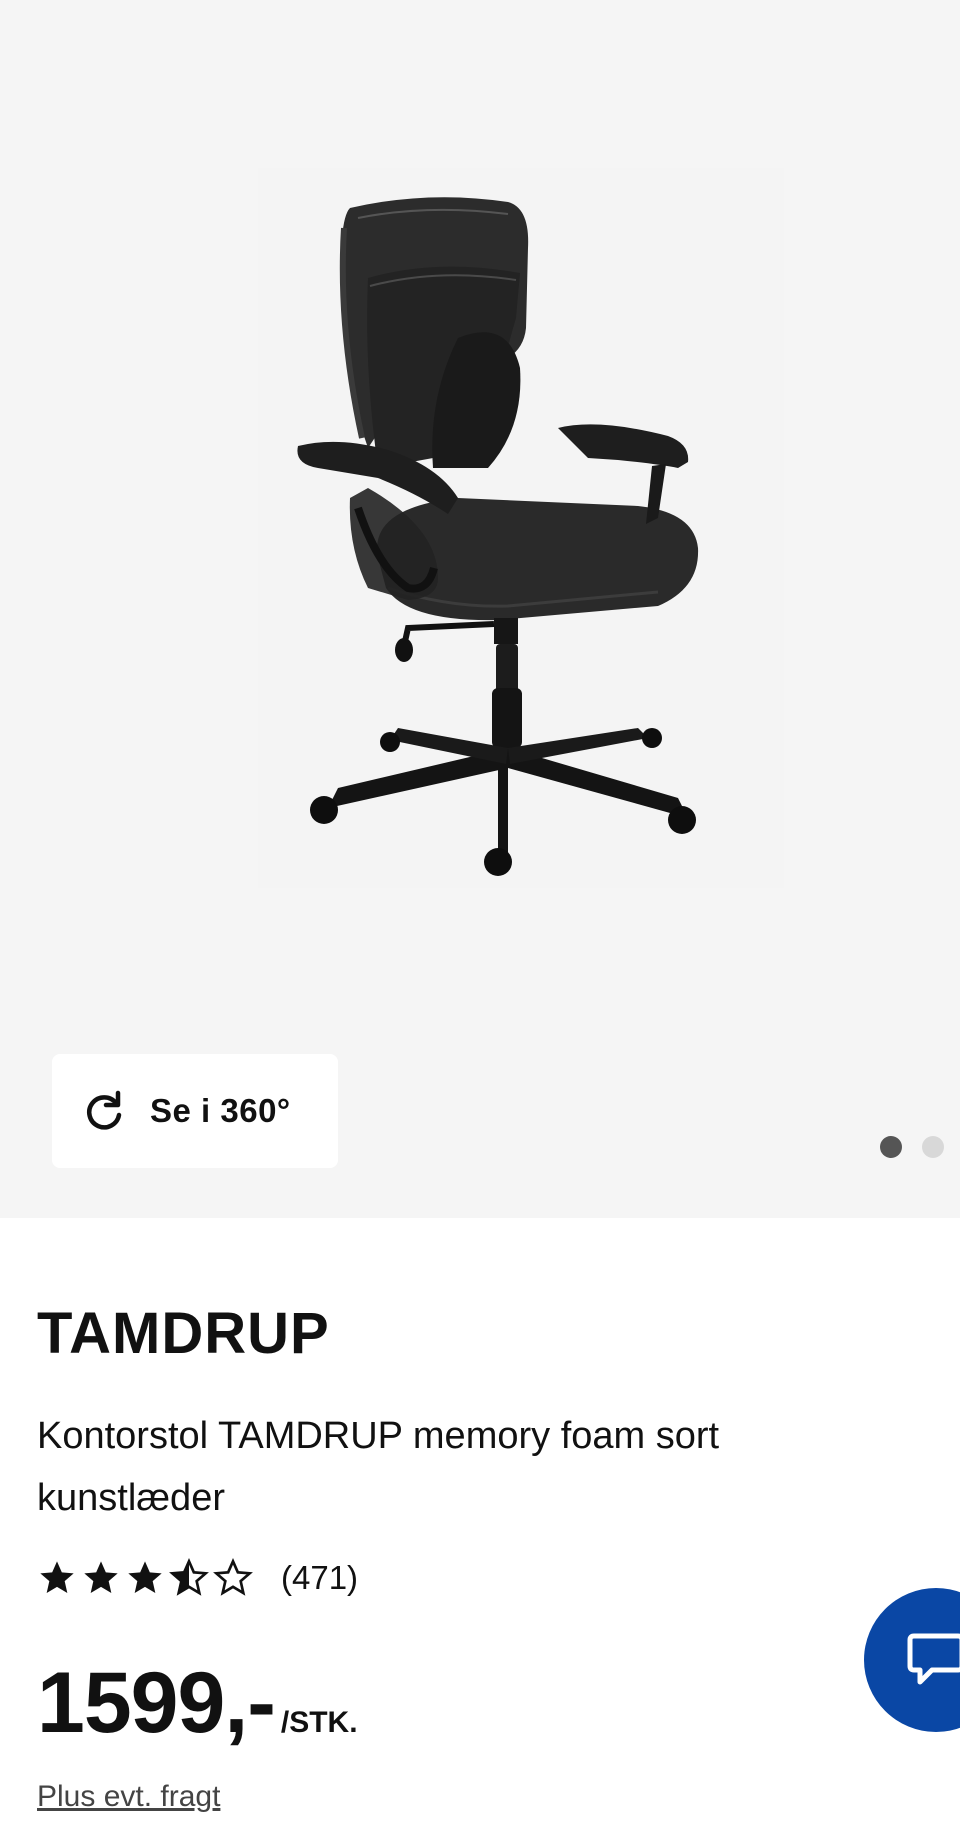 This screenshot has height=1848, width=960. I want to click on view-360-button: Se i 360°, so click(195, 1111).